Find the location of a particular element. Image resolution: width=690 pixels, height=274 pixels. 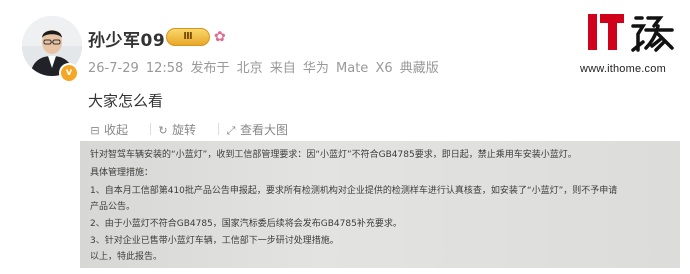

level-badge-icon: Ⅲ is located at coordinates (188, 37).